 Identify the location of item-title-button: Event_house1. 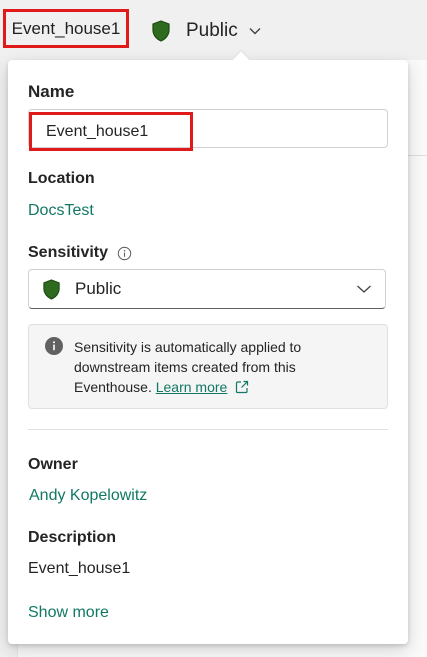
(66, 28).